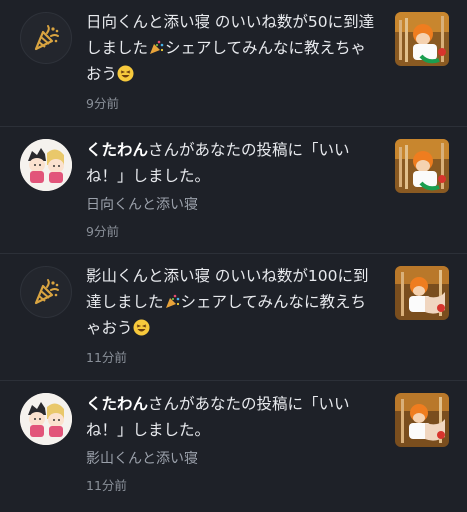  Describe the element at coordinates (227, 302) in the screenshot. I see `notification-message: 影山くんと添い寝 のいいね数が100に到達しました シェアしてみんなに教えちゃおう` at that location.